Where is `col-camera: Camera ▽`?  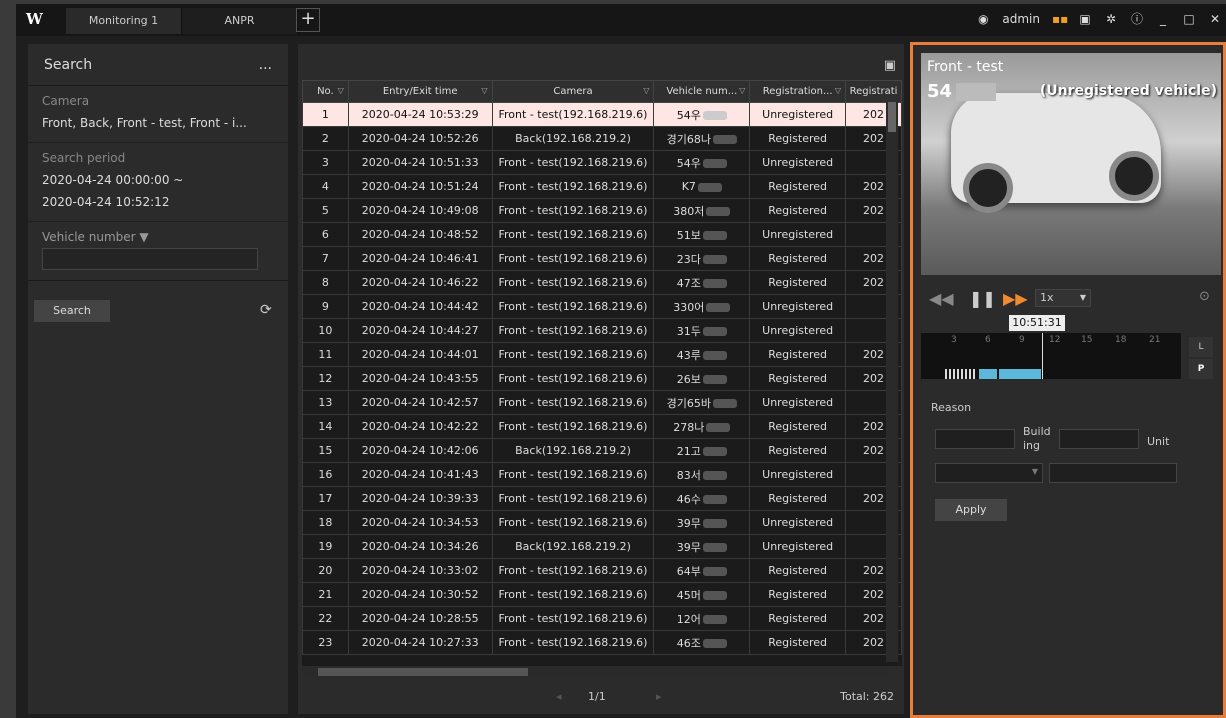 col-camera: Camera ▽ is located at coordinates (573, 91).